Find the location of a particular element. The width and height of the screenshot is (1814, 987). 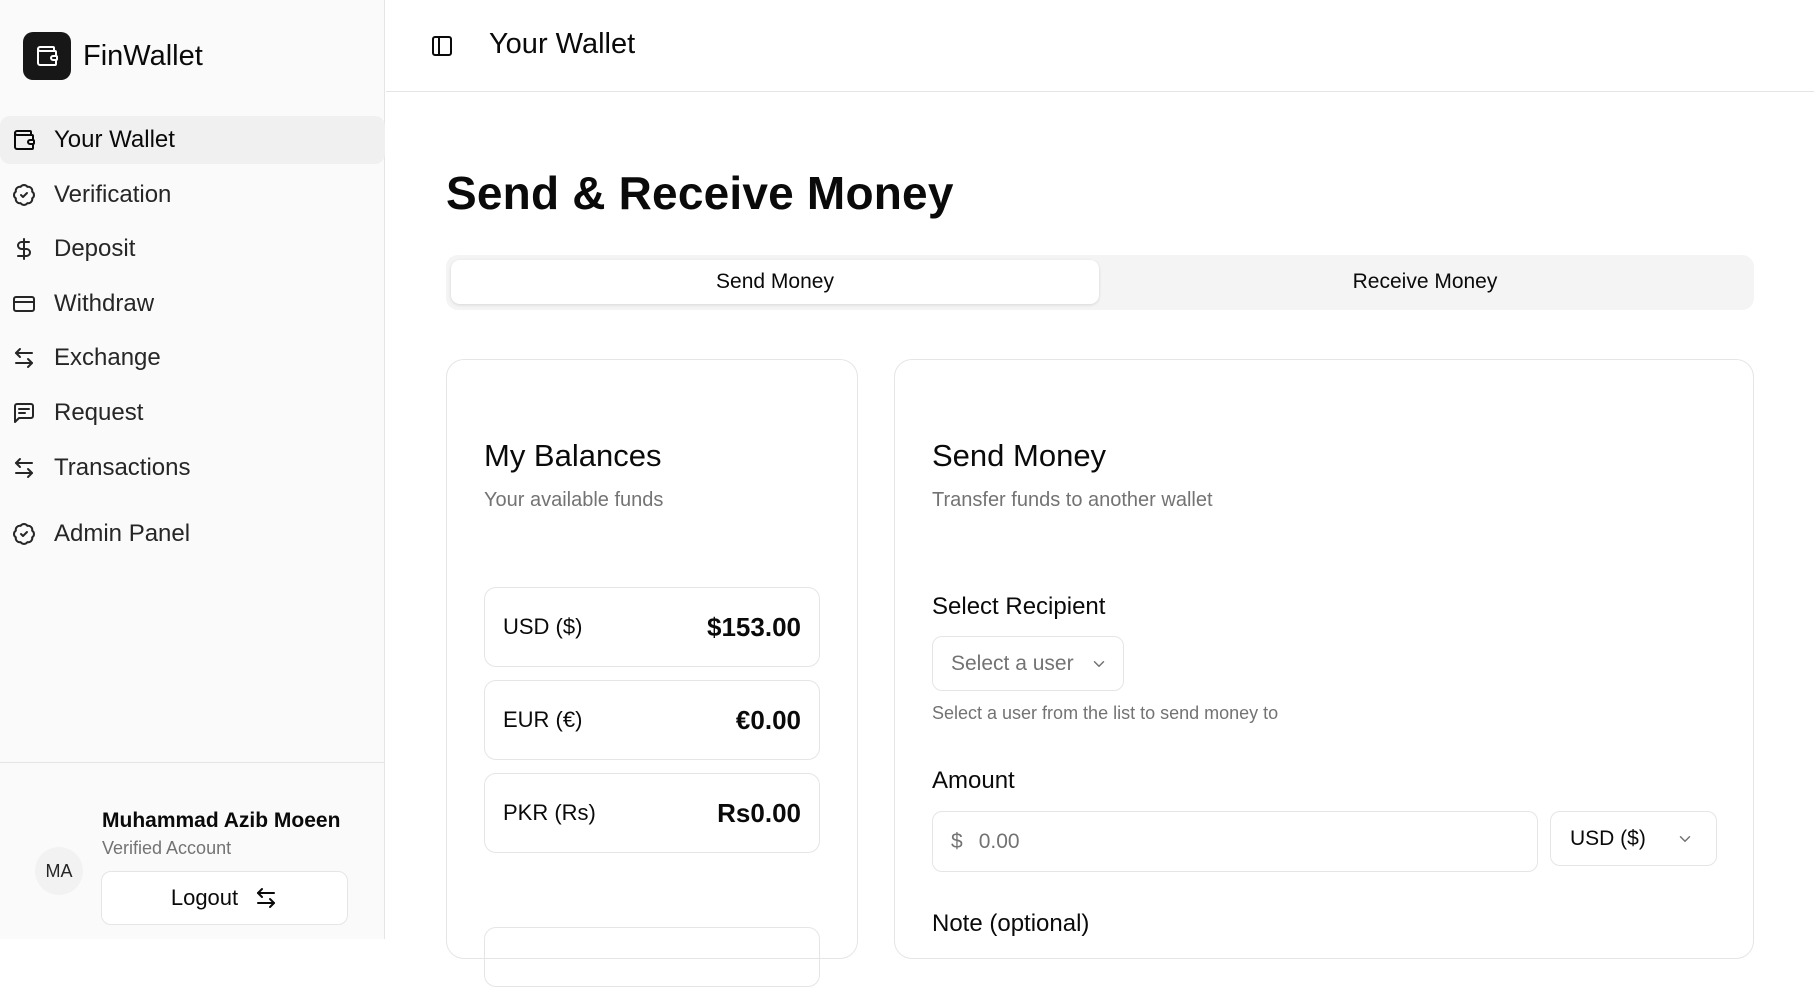

sidebar-item-transactions: Transactions is located at coordinates (192, 468).